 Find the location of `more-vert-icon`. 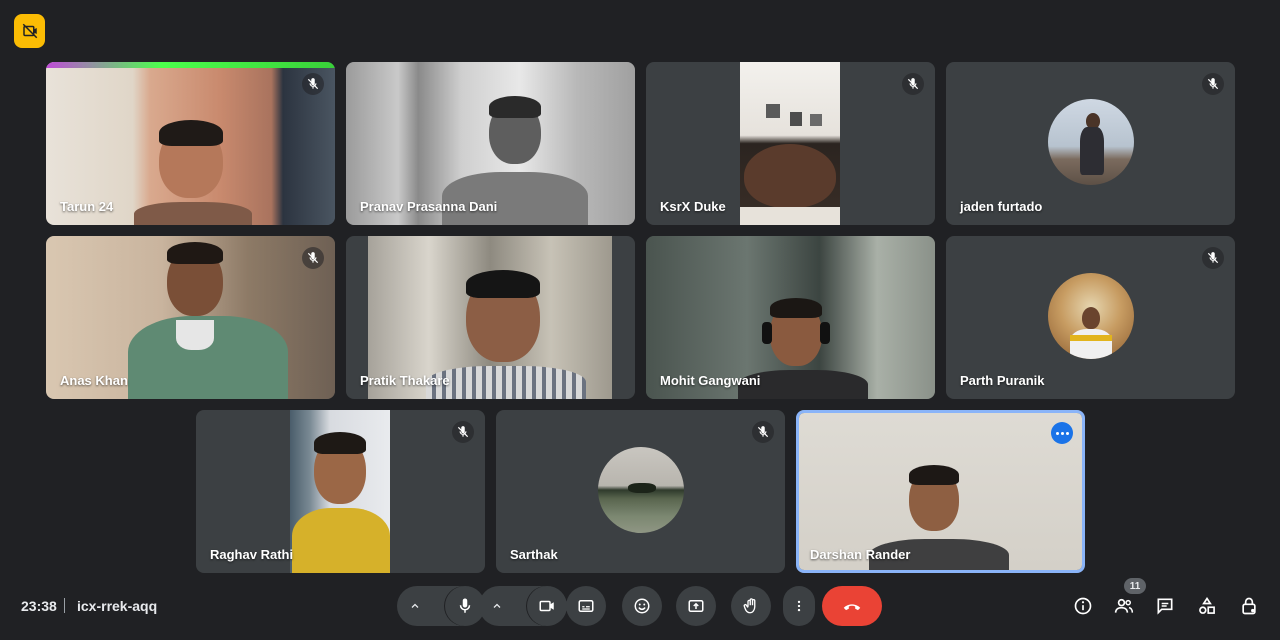

more-vert-icon is located at coordinates (799, 606).